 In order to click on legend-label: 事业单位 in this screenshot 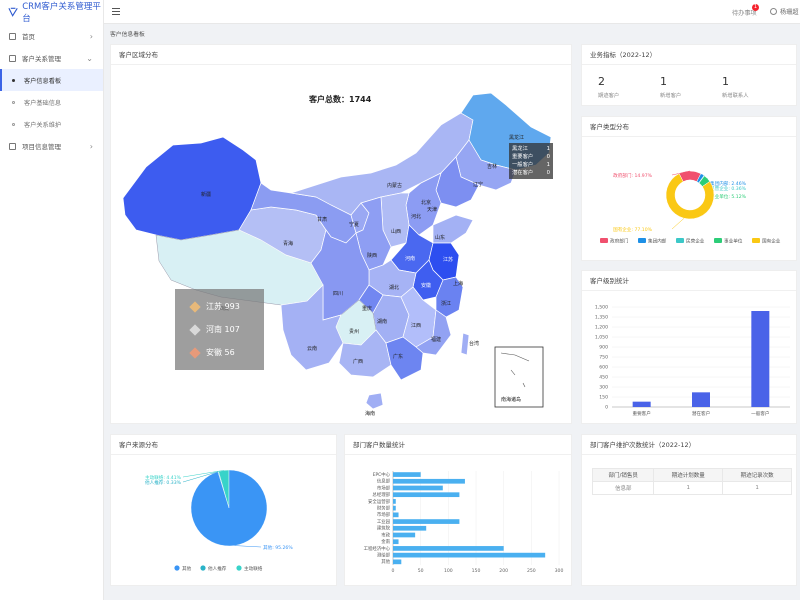, I will do `click(733, 241)`.